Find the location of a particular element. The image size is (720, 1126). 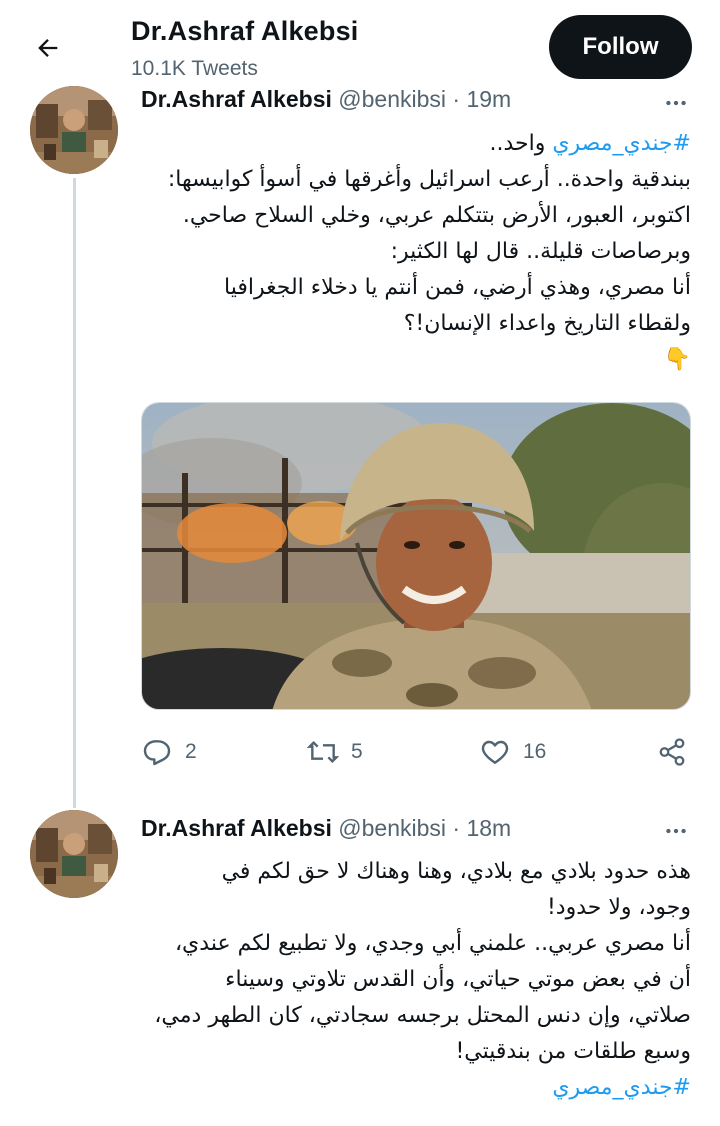

tweet-actions-bar: 2 5 16 is located at coordinates (416, 752).